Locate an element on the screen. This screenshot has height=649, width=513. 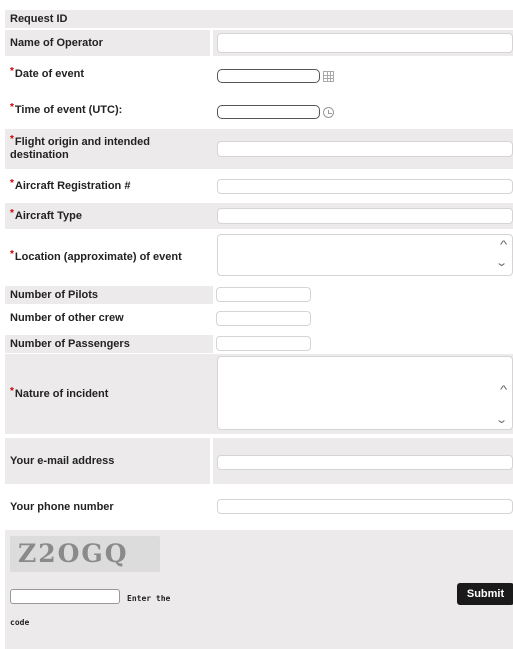
registration-row: * Aircraft Registration # is located at coordinates (259, 186).